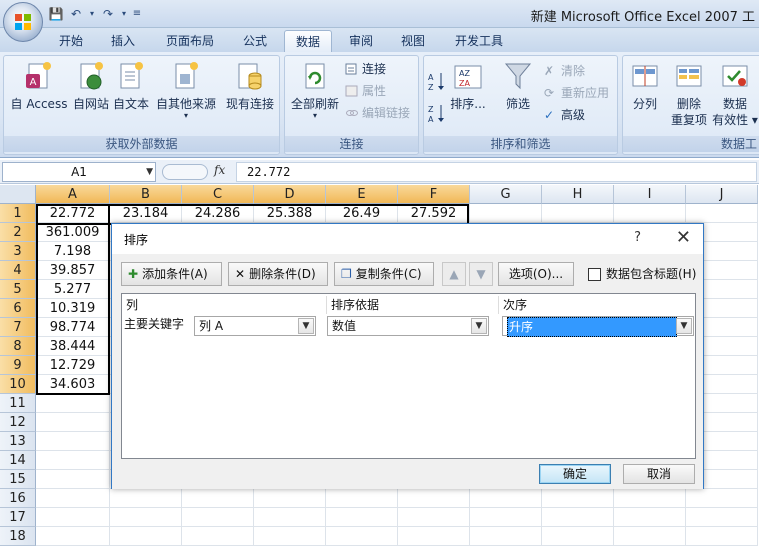 The height and width of the screenshot is (548, 759). Describe the element at coordinates (190, 41) in the screenshot. I see `tab-page-layout: 页面布局` at that location.